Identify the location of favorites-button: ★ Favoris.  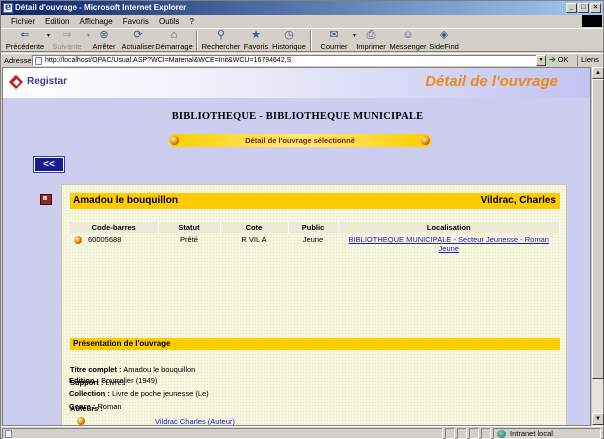
(256, 41).